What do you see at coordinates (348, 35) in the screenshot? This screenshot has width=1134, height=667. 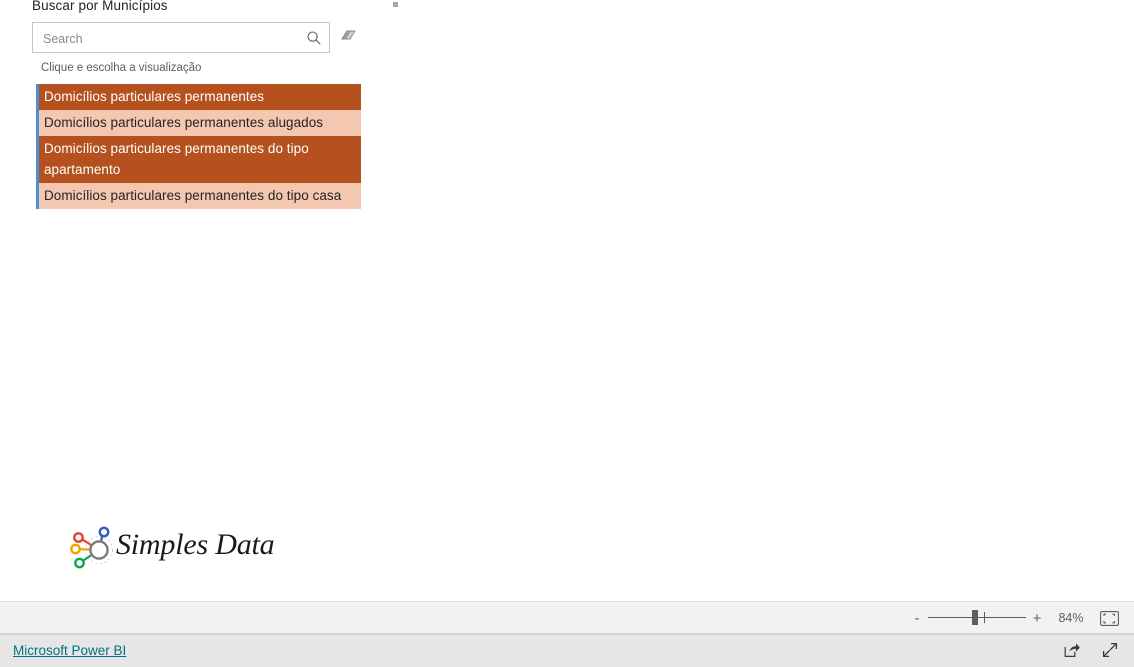 I see `eraser-icon` at bounding box center [348, 35].